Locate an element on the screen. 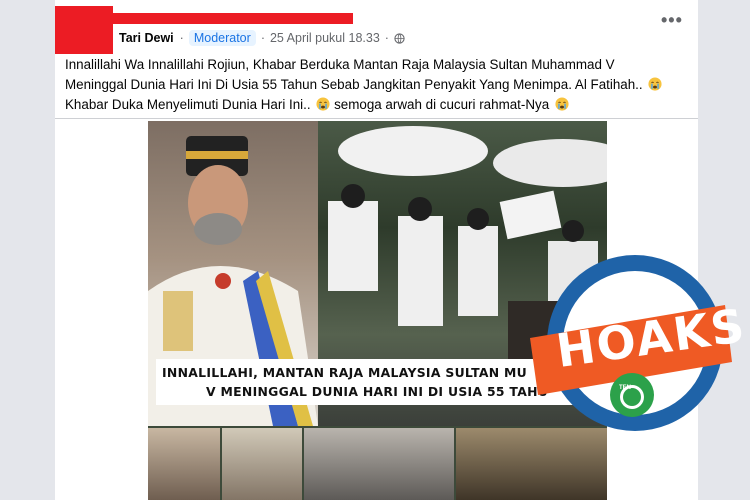 The width and height of the screenshot is (750, 500). moderator-badge: Moderator is located at coordinates (222, 38).